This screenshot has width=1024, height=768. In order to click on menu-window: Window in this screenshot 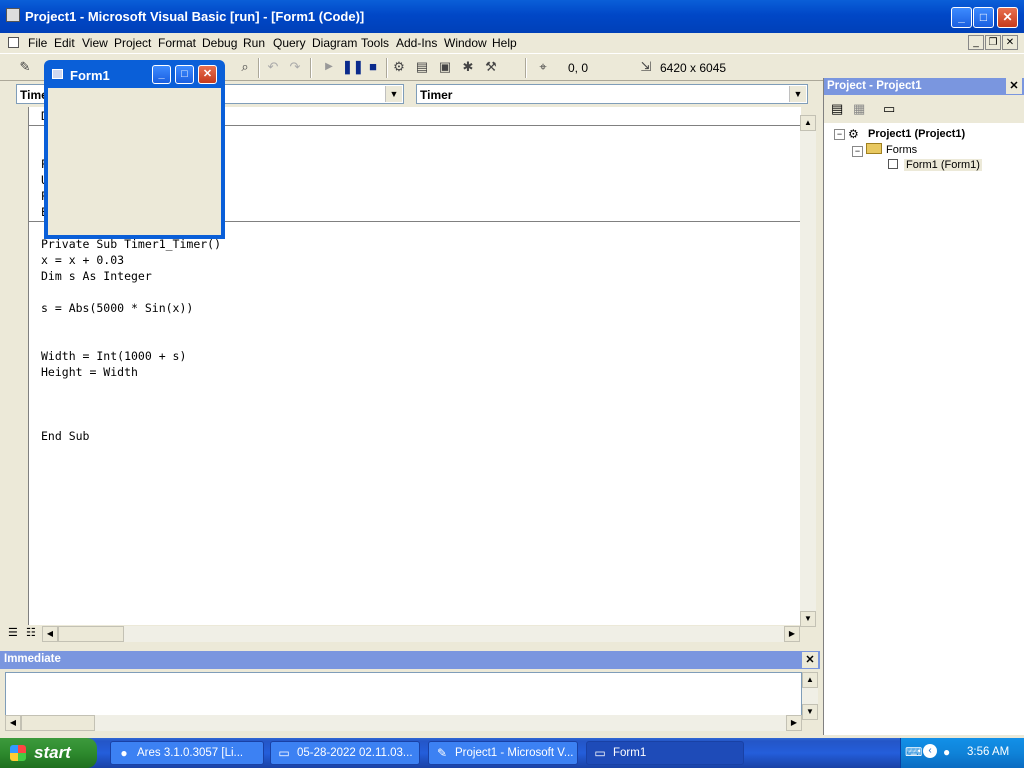, I will do `click(465, 43)`.